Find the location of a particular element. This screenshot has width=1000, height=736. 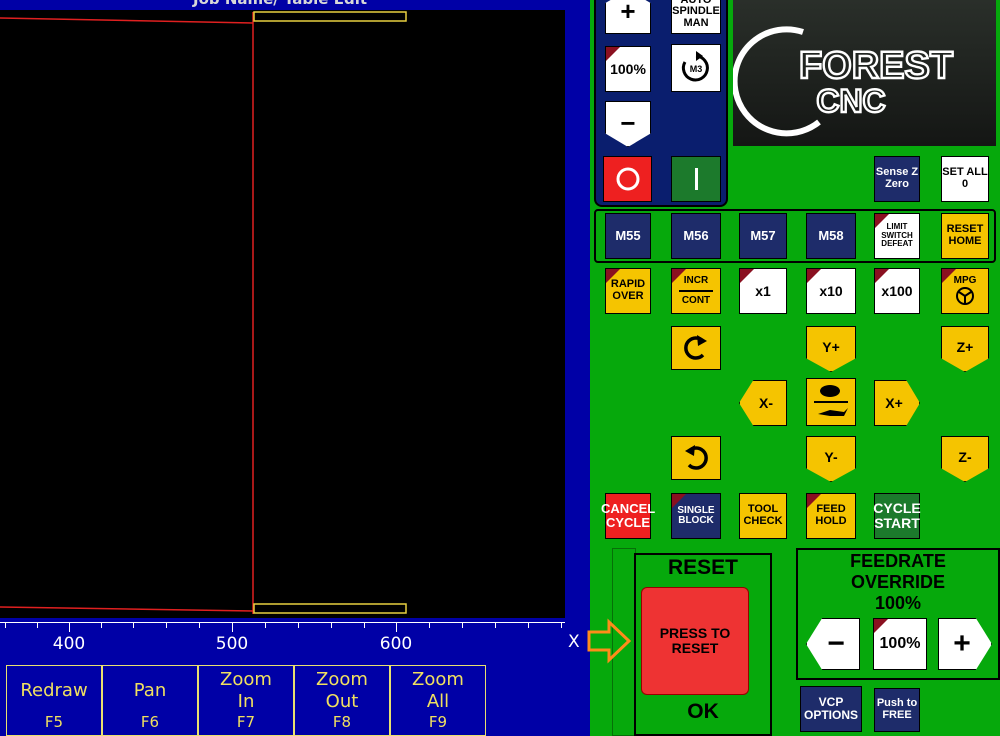

tool-check-button: TOOL CHECK is located at coordinates (763, 516).